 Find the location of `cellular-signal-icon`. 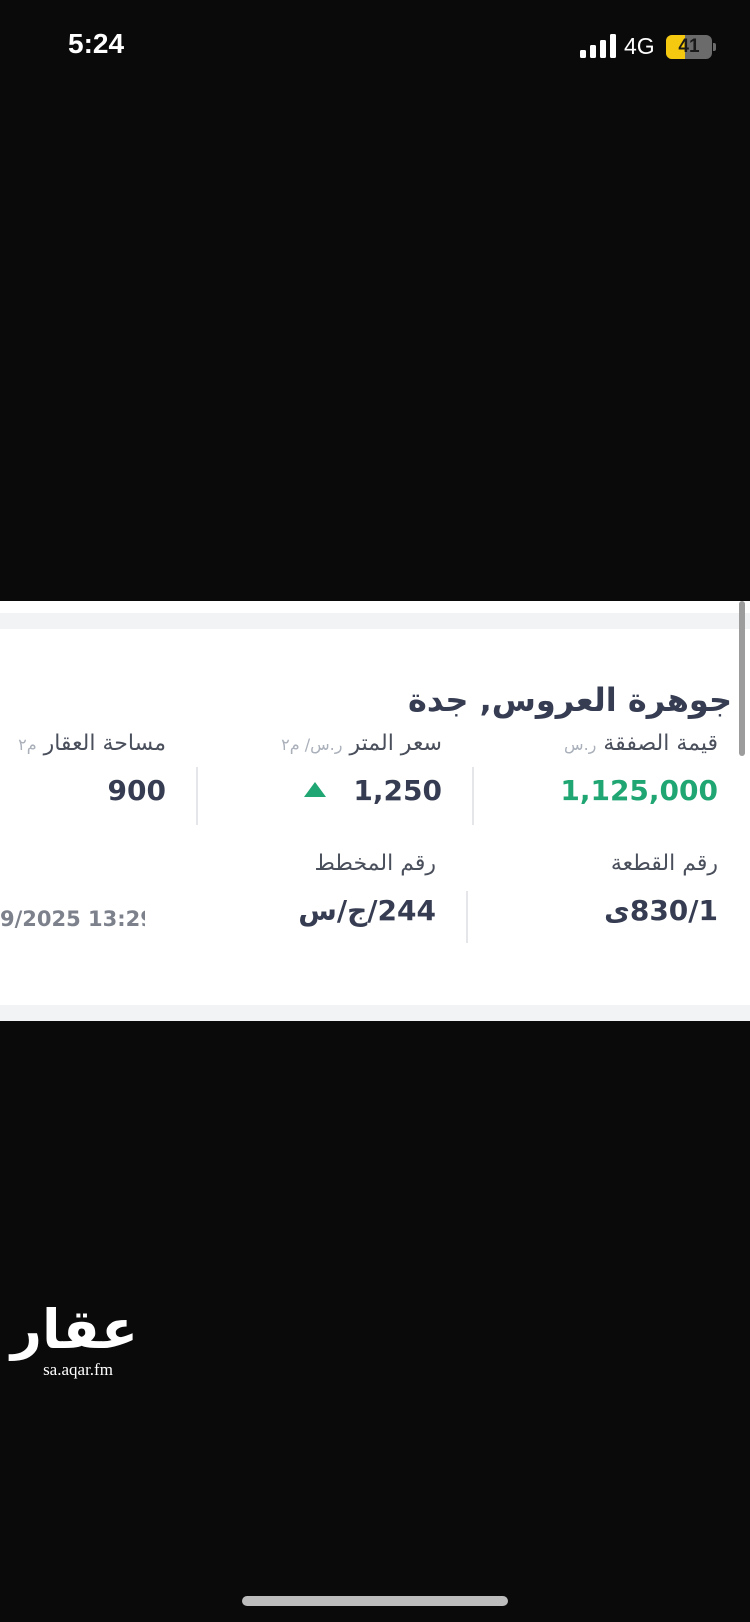

cellular-signal-icon is located at coordinates (598, 46).